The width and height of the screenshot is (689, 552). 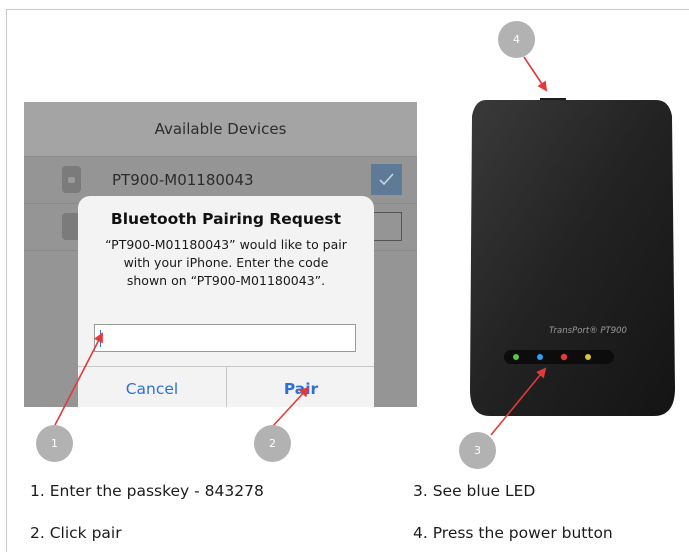 What do you see at coordinates (152, 387) in the screenshot?
I see `cancel-button: Cancel` at bounding box center [152, 387].